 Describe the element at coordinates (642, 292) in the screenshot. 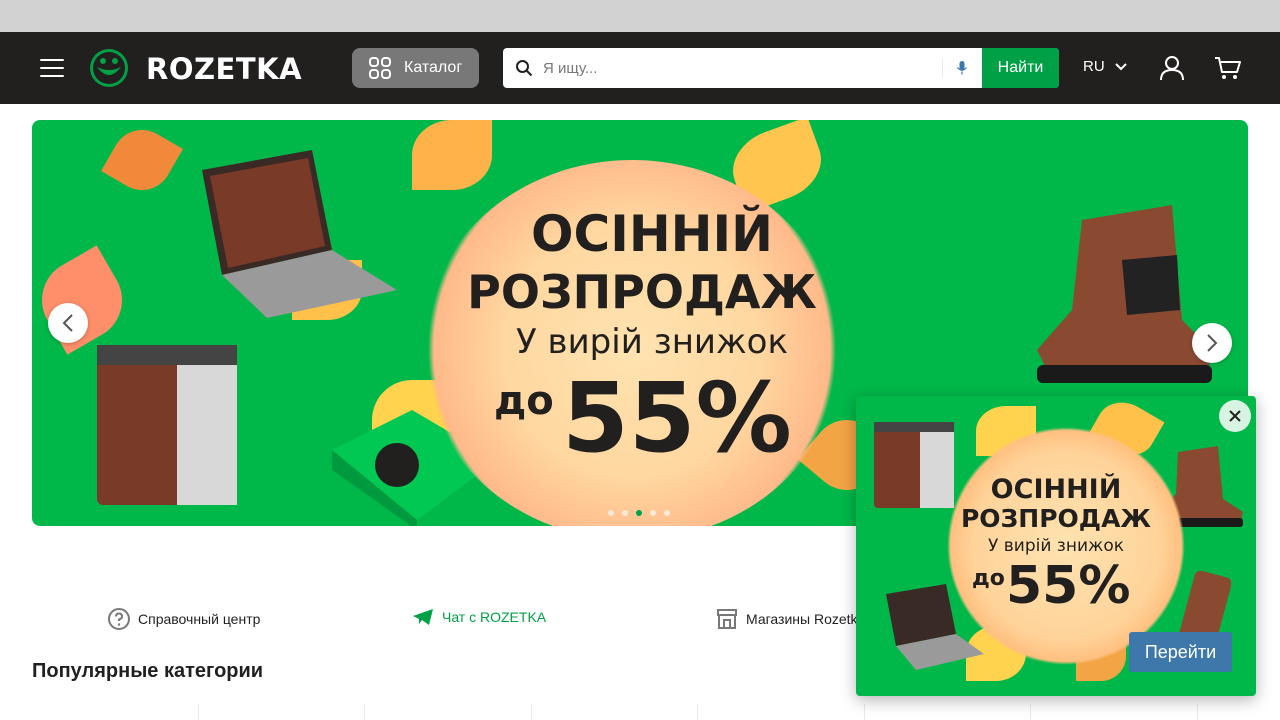

I see `banner-title-line2: РОЗПРОДАЖ` at that location.